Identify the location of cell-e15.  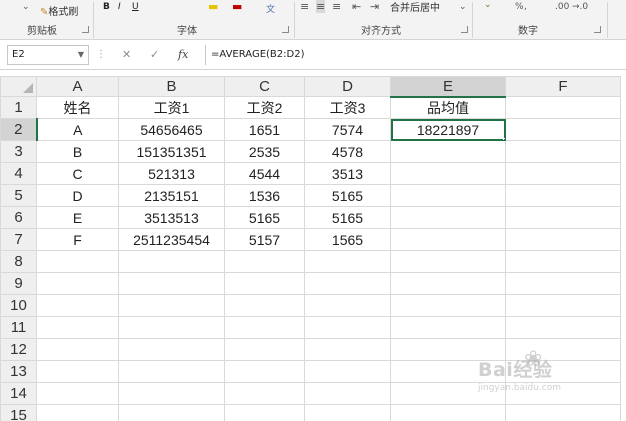
(448, 412).